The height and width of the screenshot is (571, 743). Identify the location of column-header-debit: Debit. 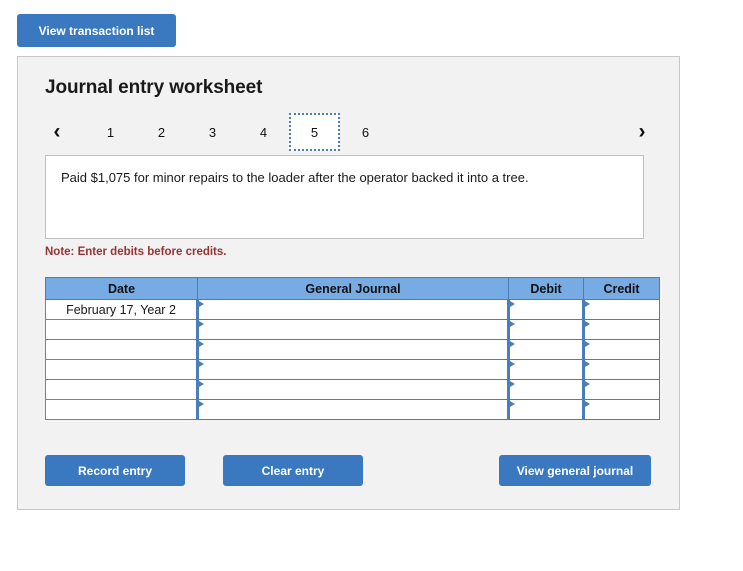
(546, 288).